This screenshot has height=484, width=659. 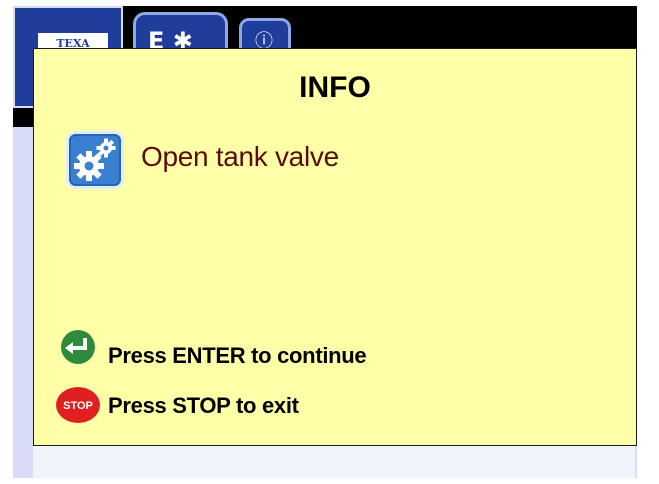 What do you see at coordinates (335, 87) in the screenshot?
I see `dialog-title: INFO` at bounding box center [335, 87].